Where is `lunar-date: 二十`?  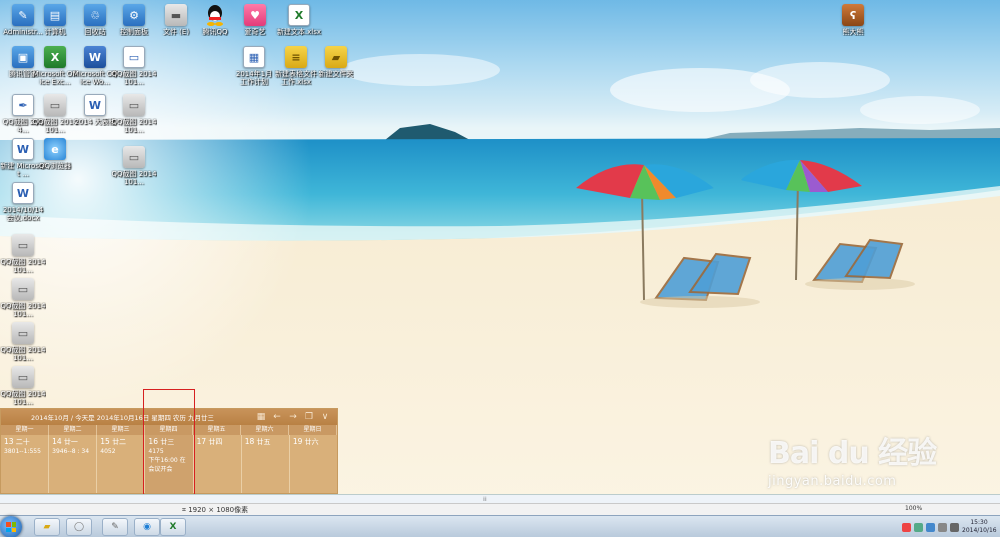
lunar-date: 二十 is located at coordinates (22, 442).